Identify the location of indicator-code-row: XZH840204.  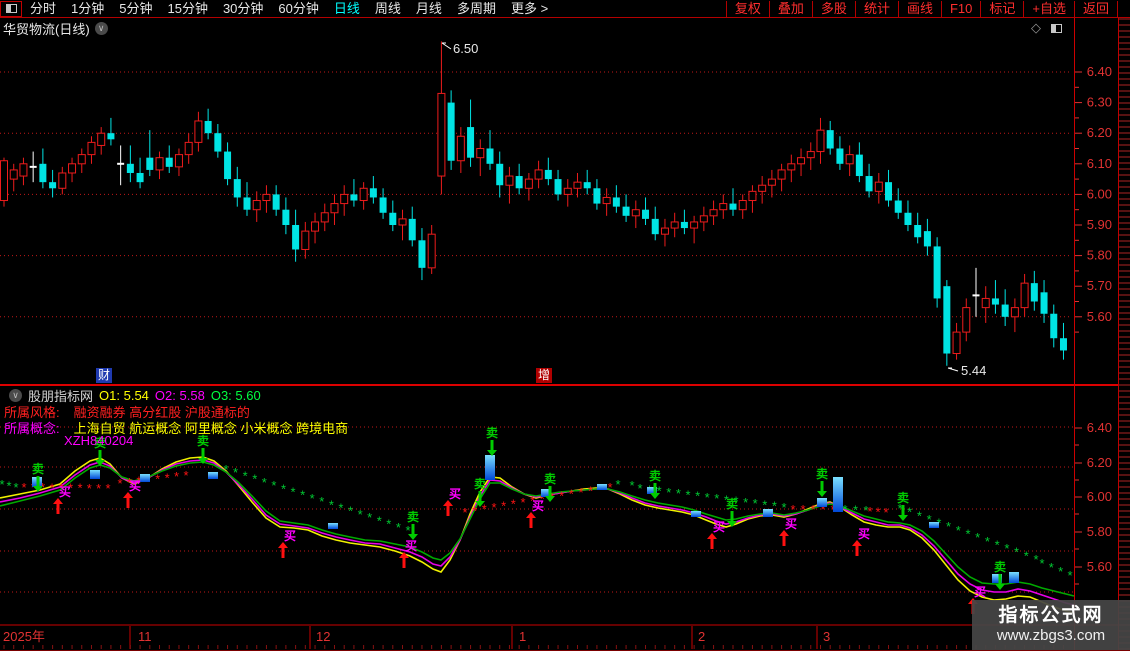
(98, 440).